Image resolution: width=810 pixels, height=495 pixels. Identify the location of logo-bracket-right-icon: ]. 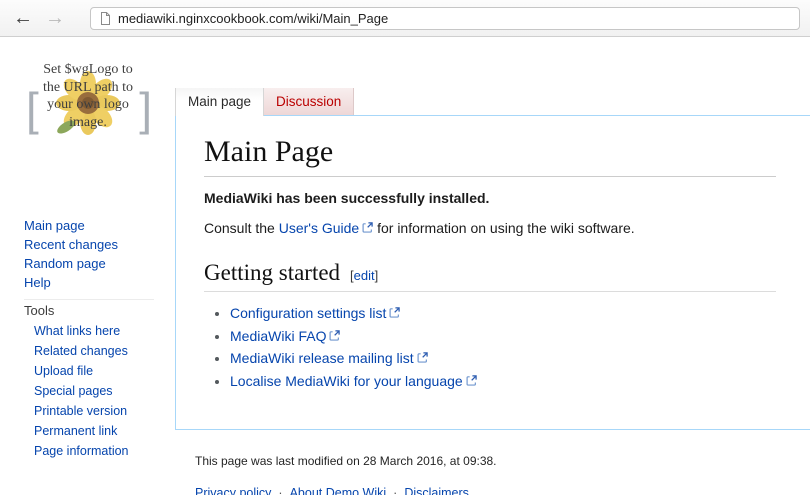
(145, 109).